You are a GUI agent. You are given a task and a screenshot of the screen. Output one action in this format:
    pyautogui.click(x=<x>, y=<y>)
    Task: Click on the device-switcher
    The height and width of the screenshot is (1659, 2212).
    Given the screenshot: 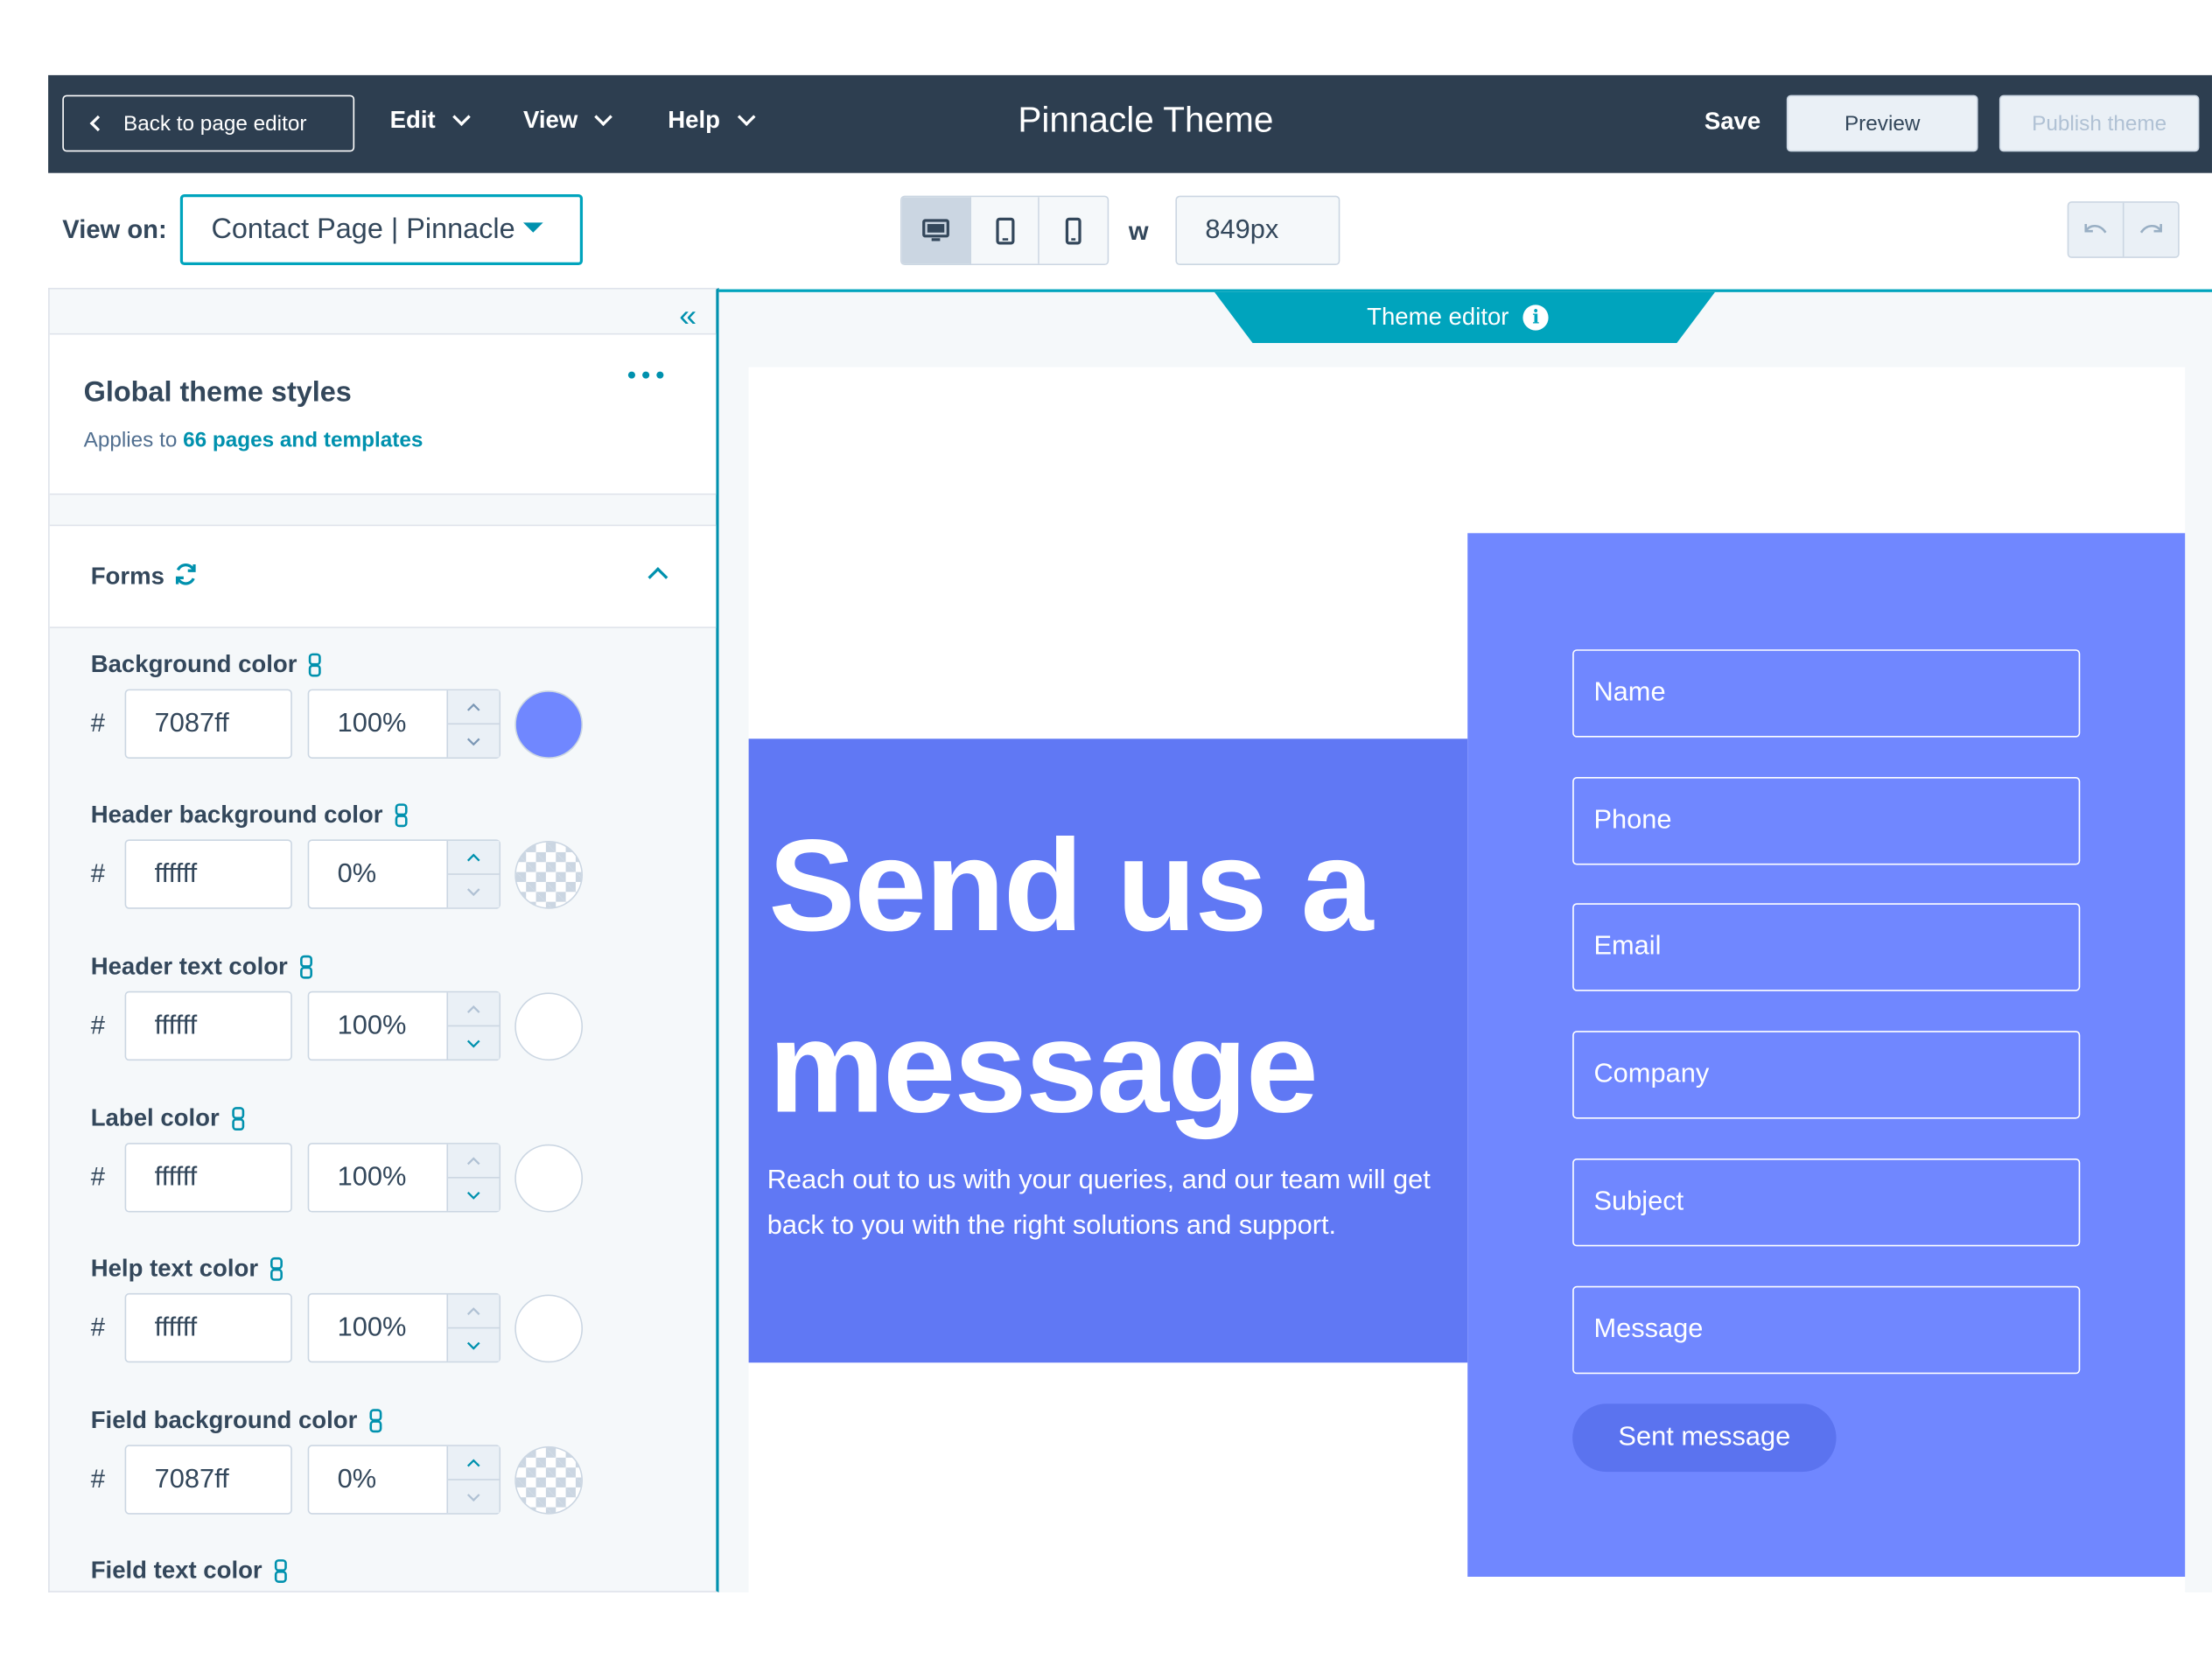 What is the action you would take?
    pyautogui.click(x=1005, y=230)
    